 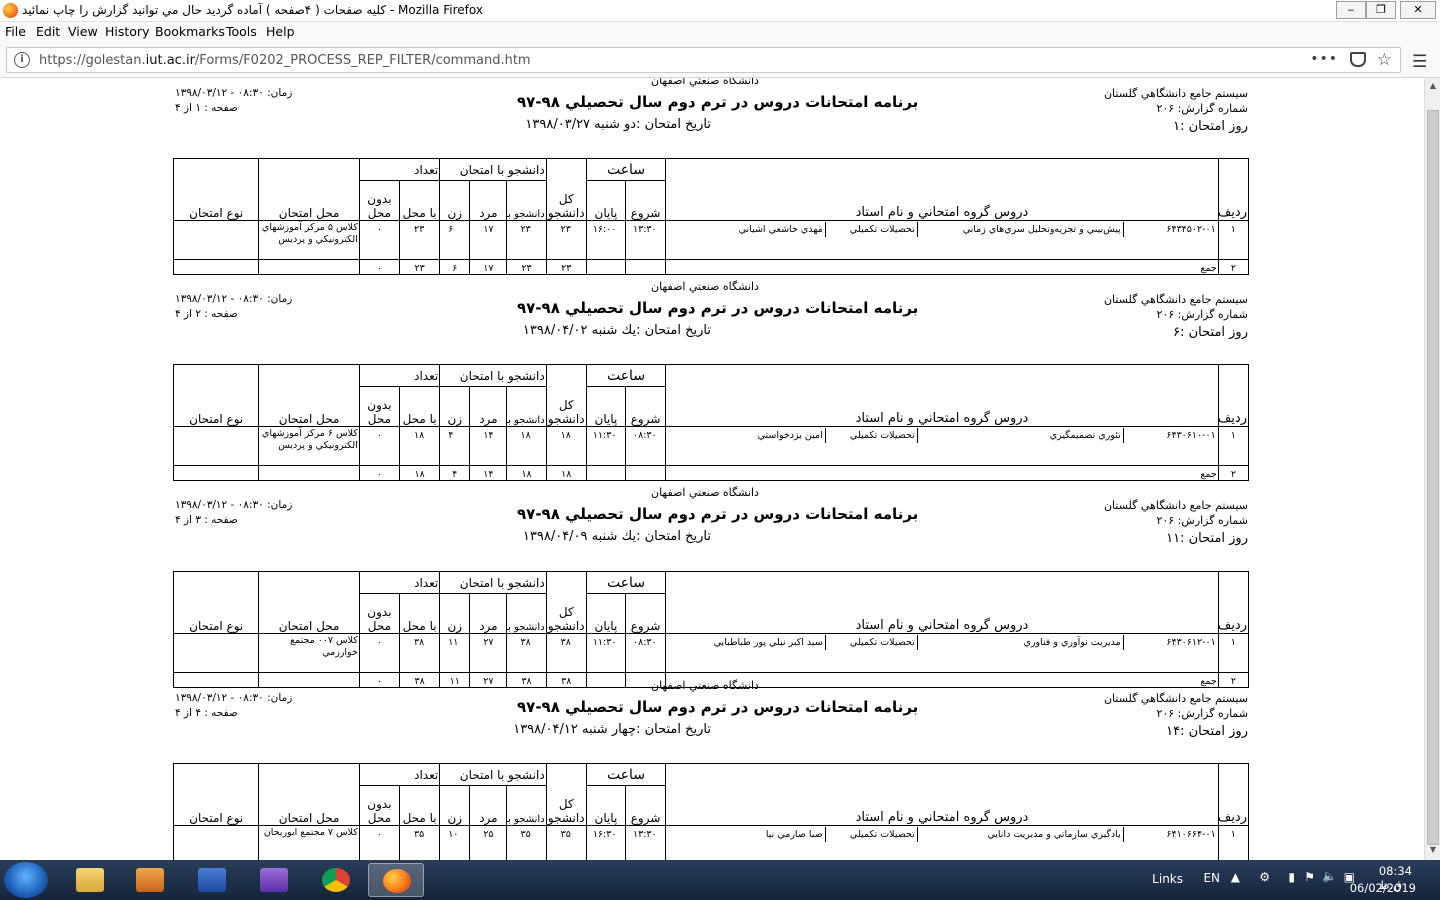 What do you see at coordinates (1418, 10) in the screenshot?
I see `close-button: ✕` at bounding box center [1418, 10].